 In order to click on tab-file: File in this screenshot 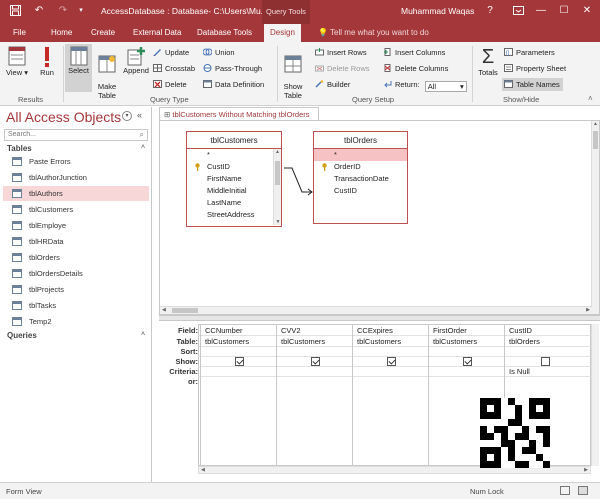, I will do `click(19, 32)`.